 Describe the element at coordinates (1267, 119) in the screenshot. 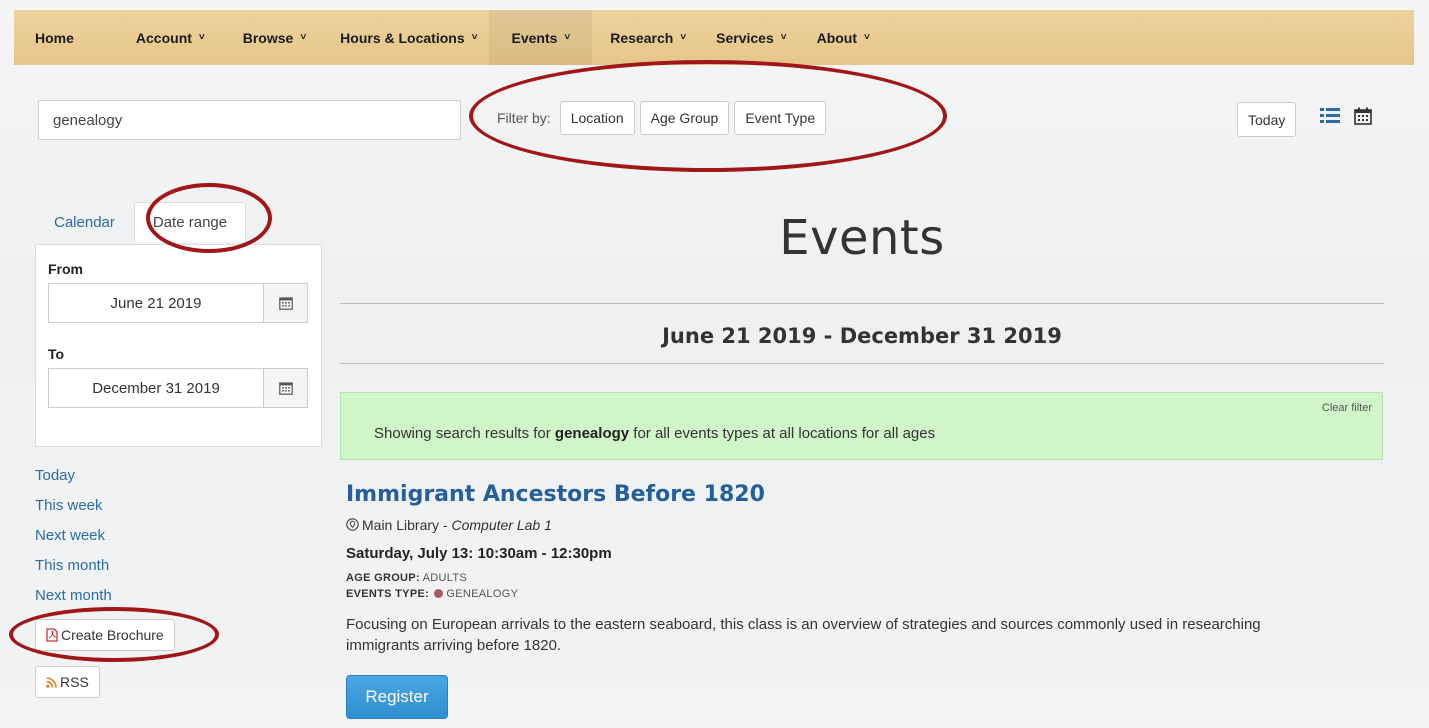

I see `today-button: Today` at that location.